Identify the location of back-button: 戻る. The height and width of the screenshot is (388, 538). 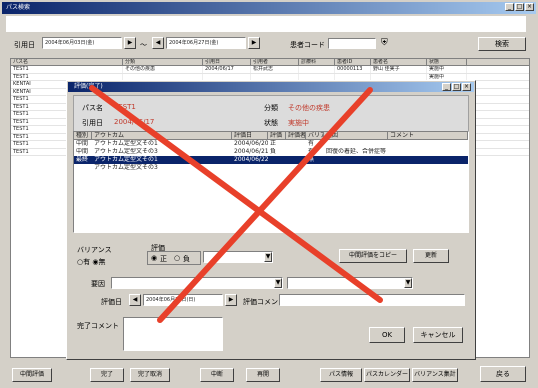
(503, 374).